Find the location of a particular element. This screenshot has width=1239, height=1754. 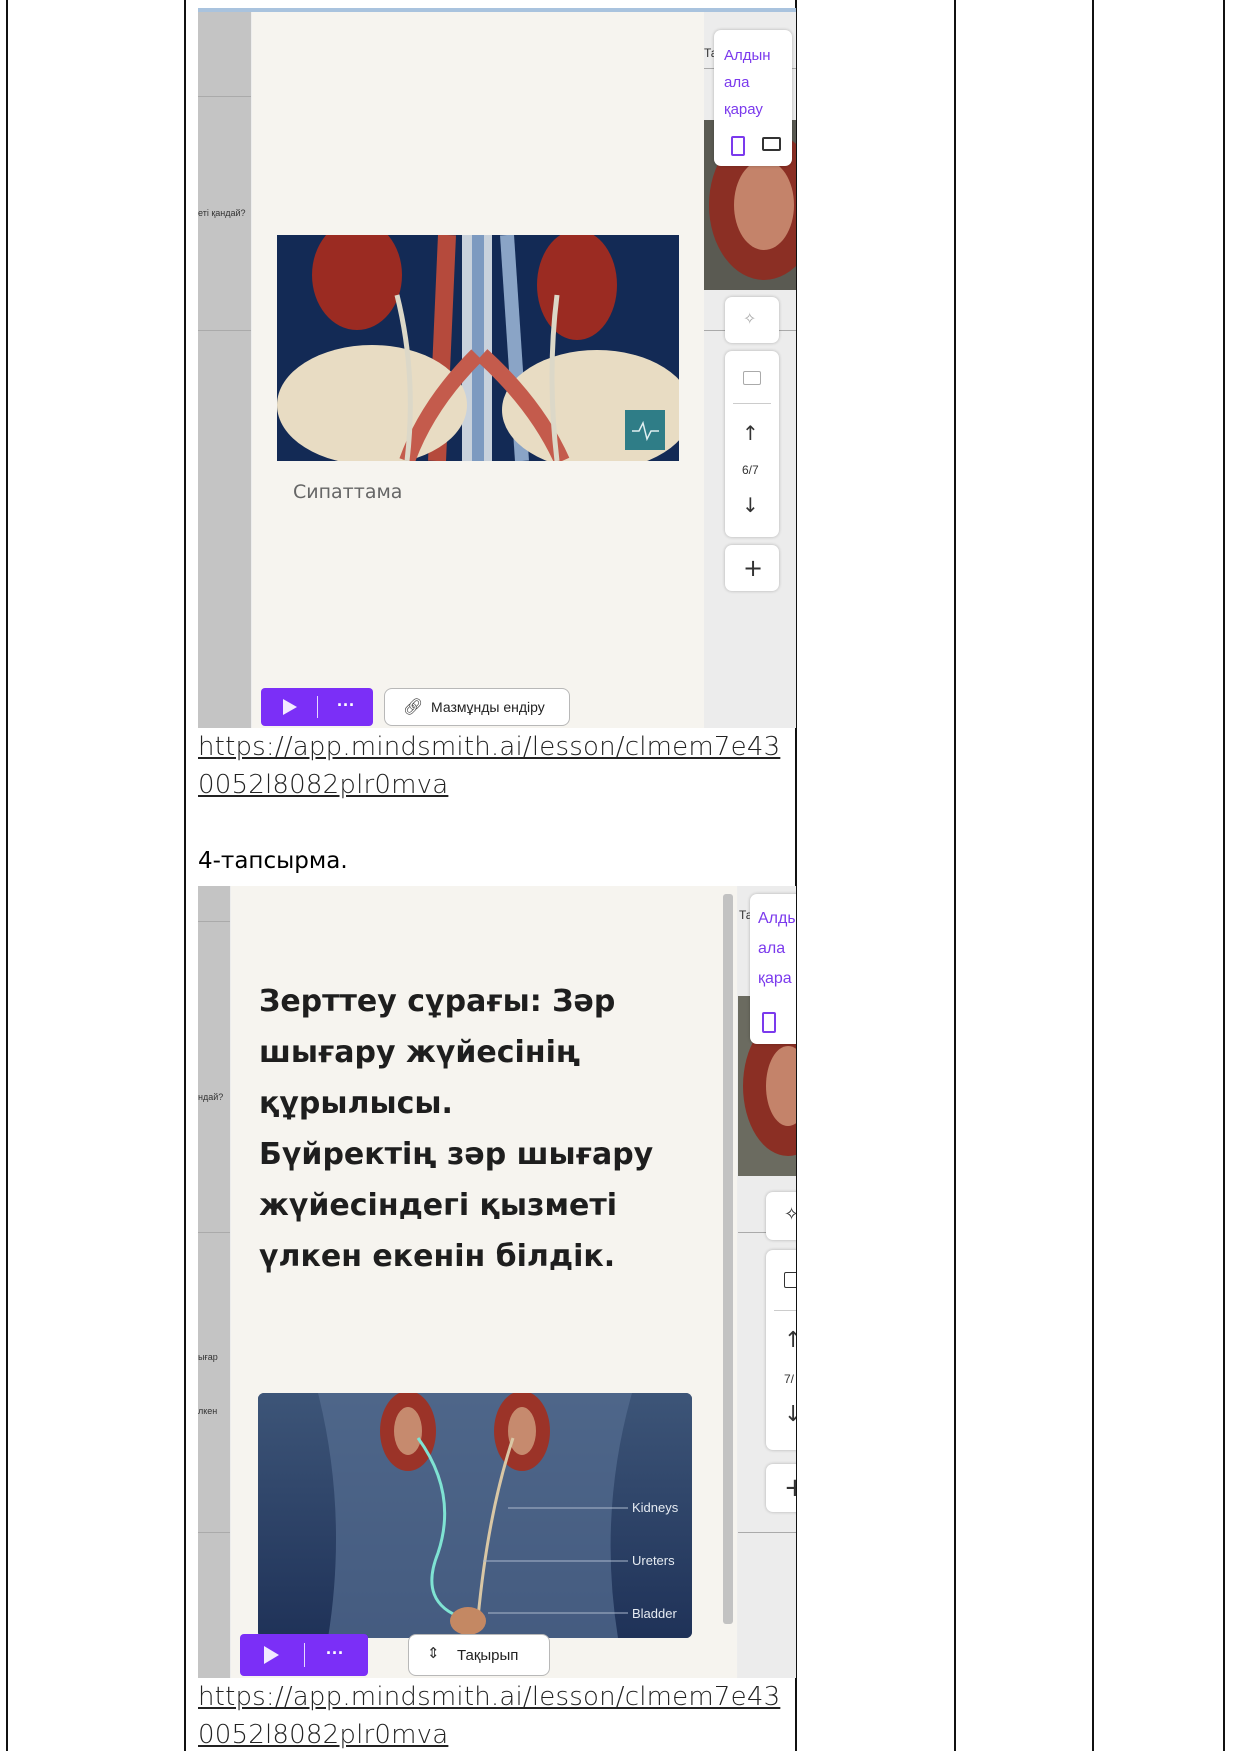

page-counter: 6/7 is located at coordinates (750, 470).